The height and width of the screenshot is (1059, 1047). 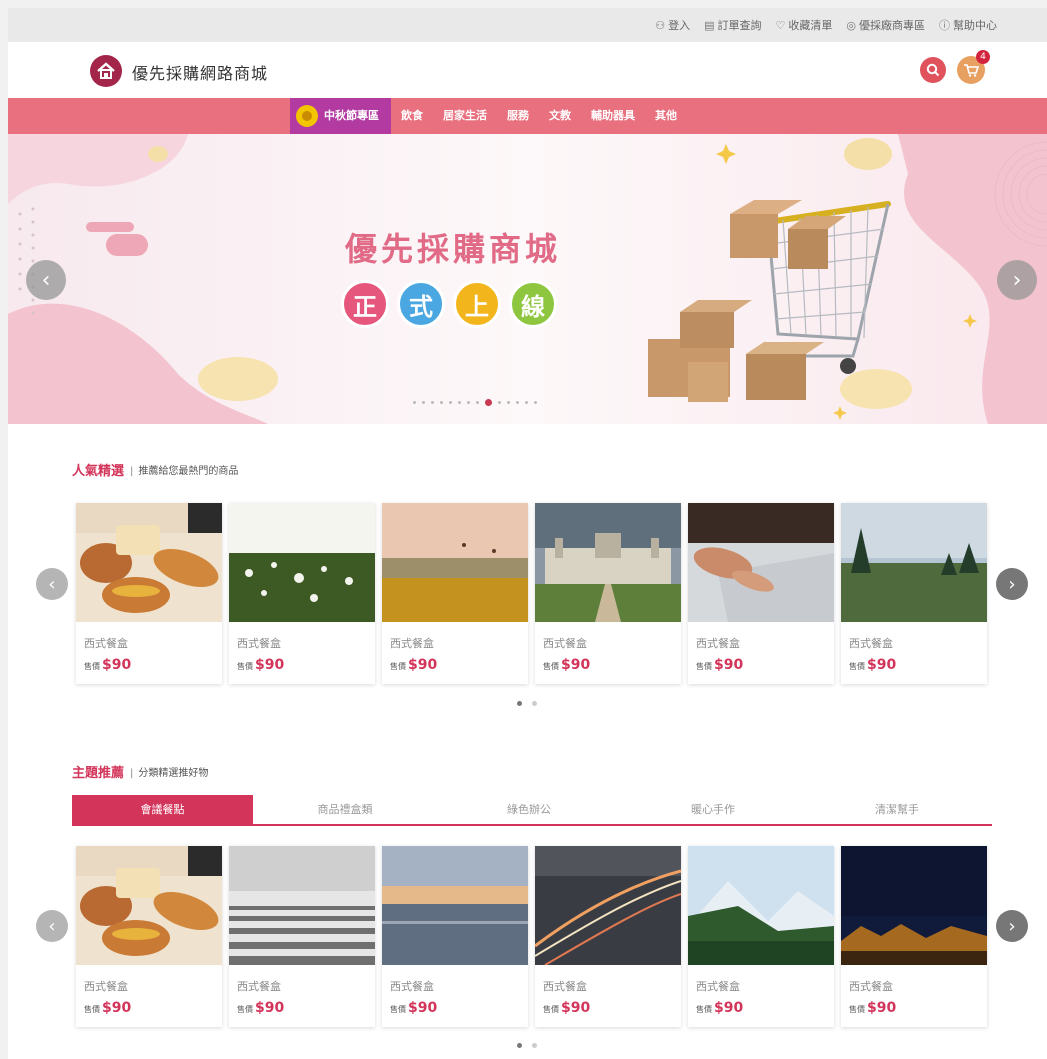 What do you see at coordinates (340, 116) in the screenshot?
I see `nav-item-mid-autumn: 中秋節專區` at bounding box center [340, 116].